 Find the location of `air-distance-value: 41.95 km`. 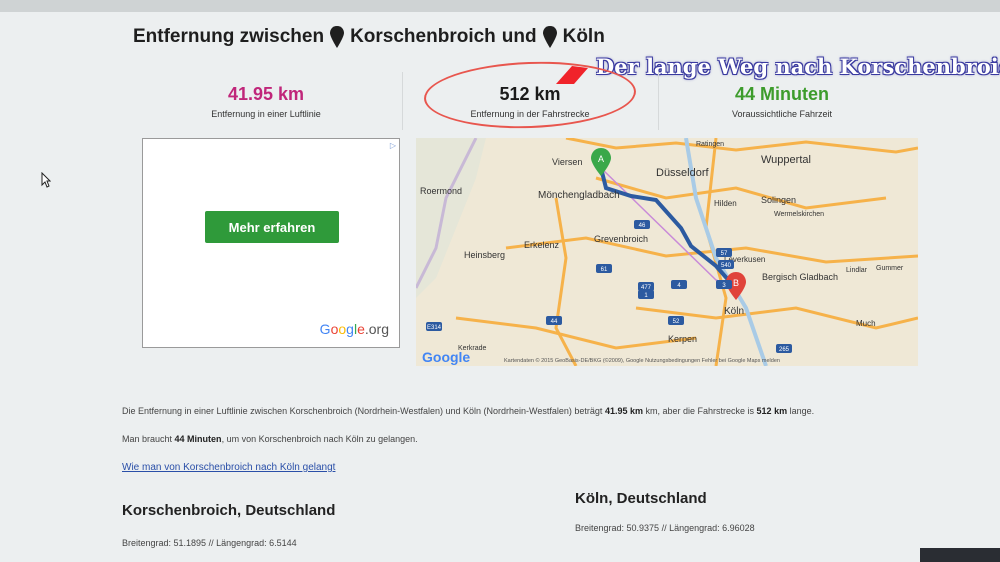

air-distance-value: 41.95 km is located at coordinates (266, 94).